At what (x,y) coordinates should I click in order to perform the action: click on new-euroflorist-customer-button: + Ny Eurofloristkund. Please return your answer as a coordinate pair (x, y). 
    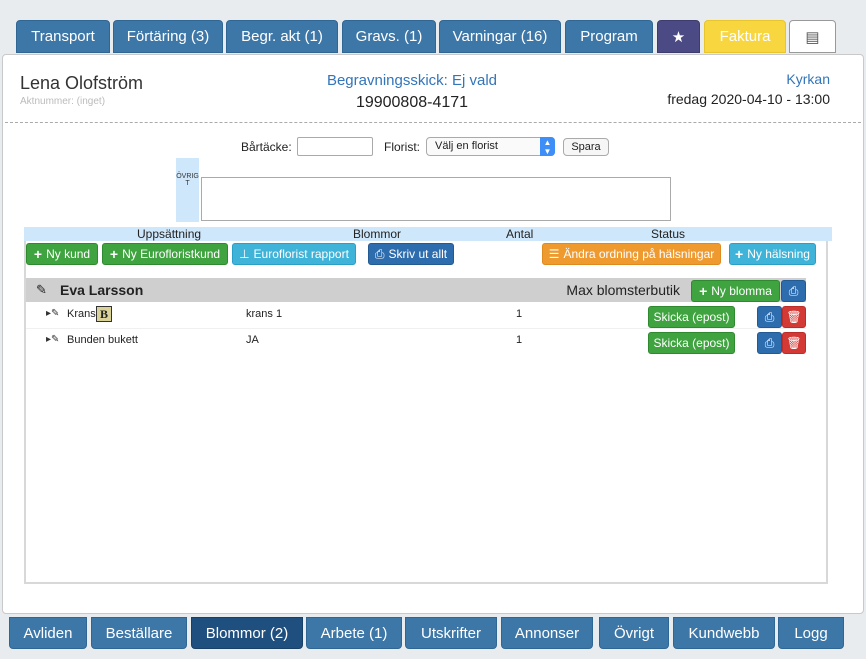
    Looking at the image, I should click on (165, 254).